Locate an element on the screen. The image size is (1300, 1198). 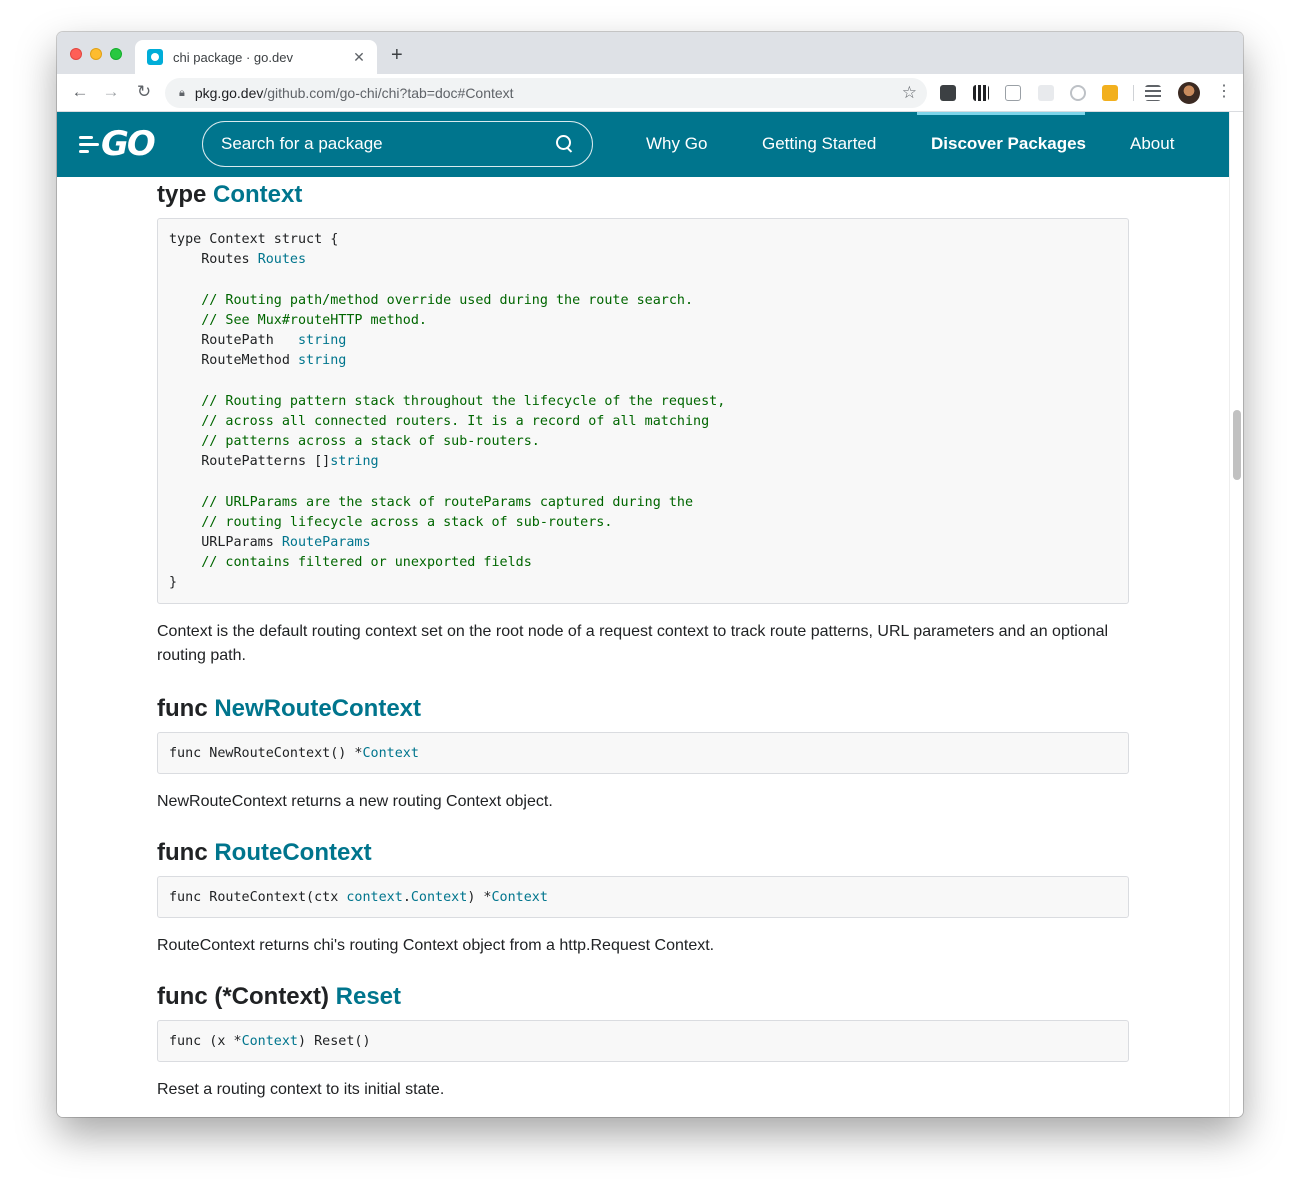
forward-arrow-icon: → is located at coordinates (111, 92).